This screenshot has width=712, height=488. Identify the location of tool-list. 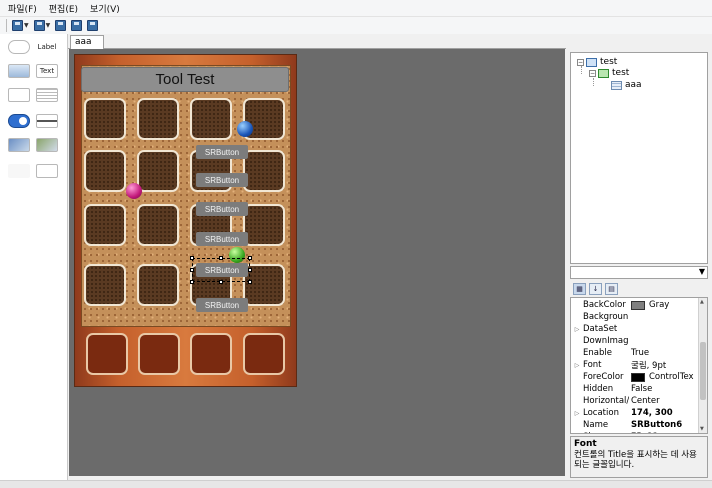
(47, 95).